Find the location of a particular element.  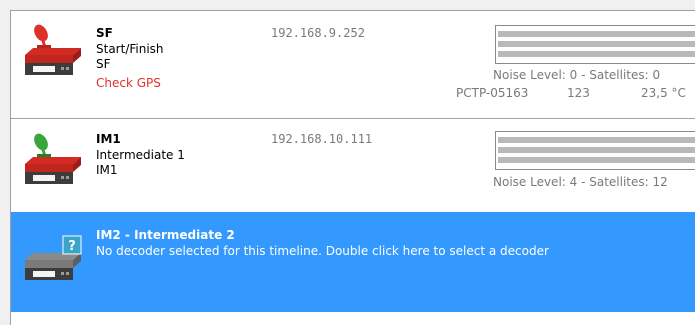

ip-address: 192.168.10.111 is located at coordinates (322, 139).